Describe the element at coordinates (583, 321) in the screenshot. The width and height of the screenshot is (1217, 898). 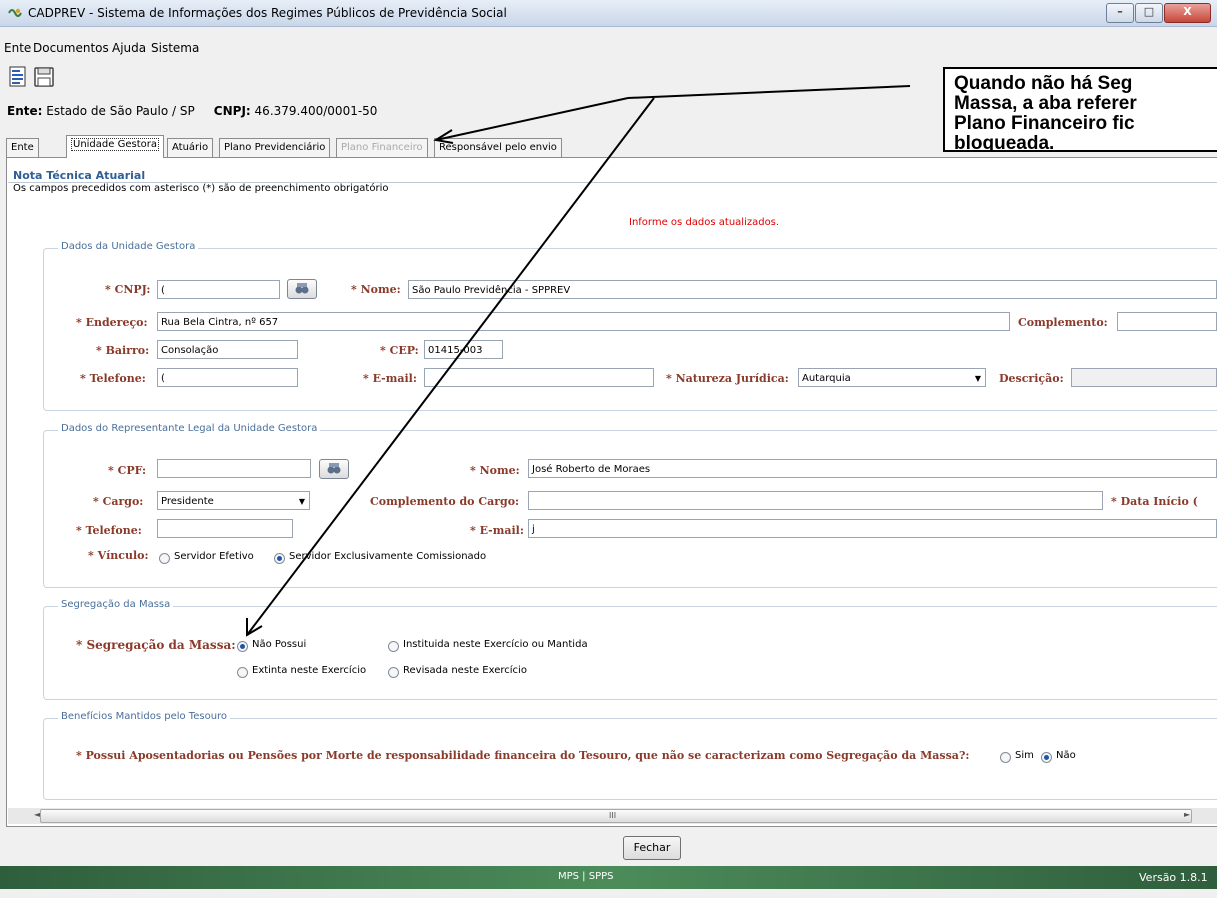
I see `endereco-input: Rua Bela Cintra, nº 657` at that location.